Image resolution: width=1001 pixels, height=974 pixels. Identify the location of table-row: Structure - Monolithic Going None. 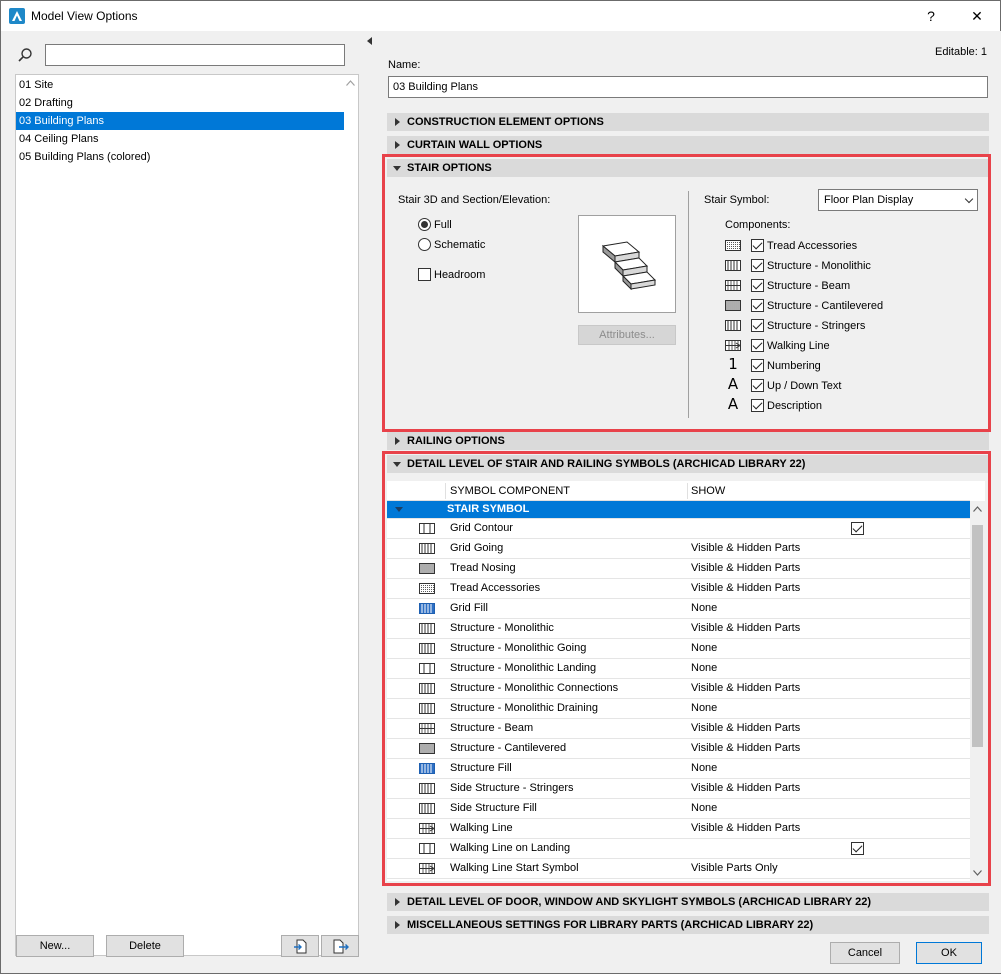
(678, 649).